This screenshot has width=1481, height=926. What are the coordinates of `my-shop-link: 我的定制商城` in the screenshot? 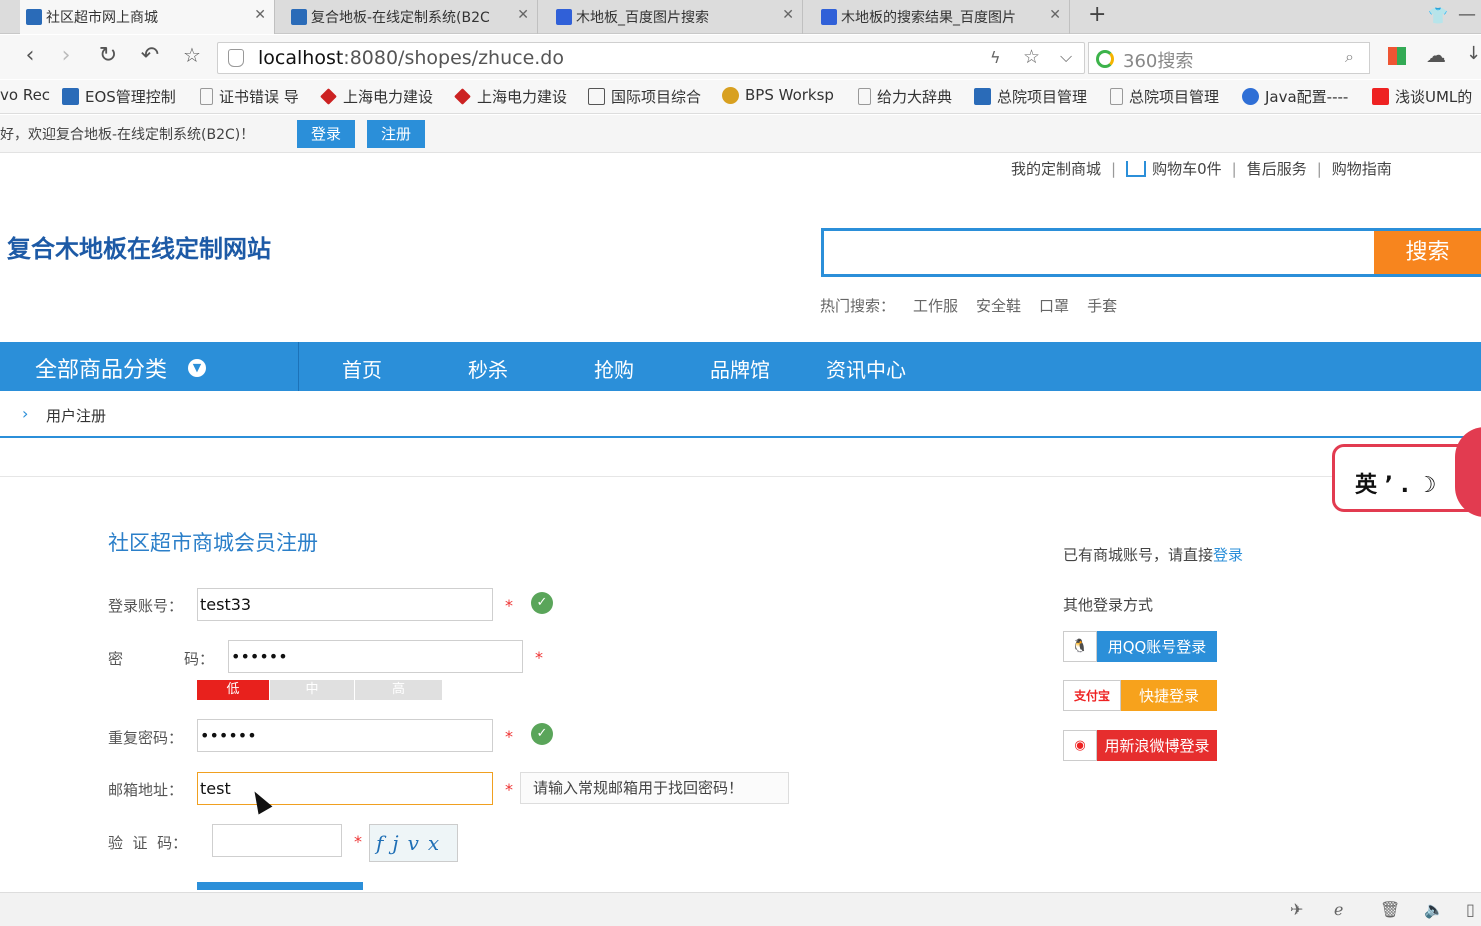 It's located at (1056, 168).